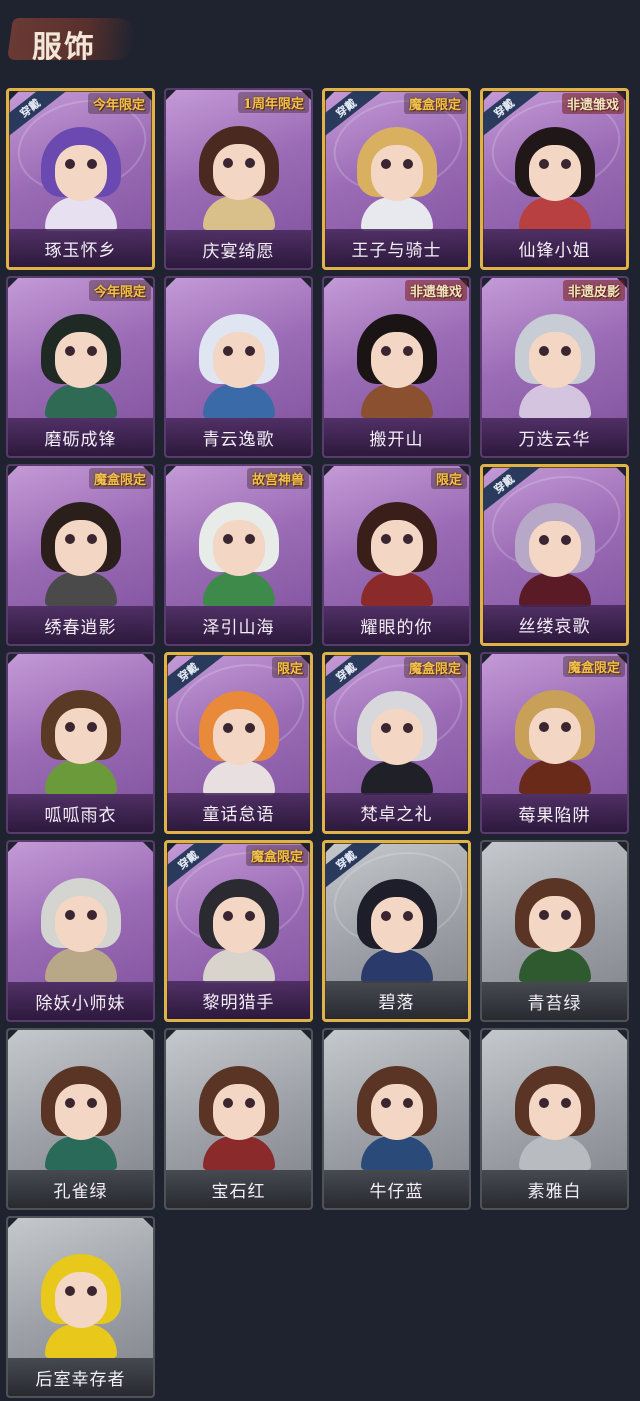 Image resolution: width=640 pixels, height=1401 pixels. I want to click on limited-badge: 非遗雏戏, so click(435, 290).